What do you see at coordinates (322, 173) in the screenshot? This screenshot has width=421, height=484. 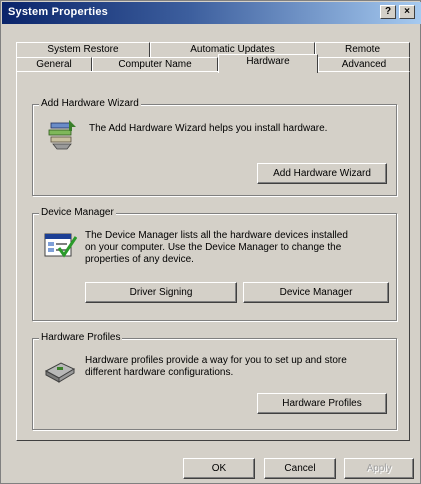 I see `add-hardware-wizard-button: Add Hardware Wizard` at bounding box center [322, 173].